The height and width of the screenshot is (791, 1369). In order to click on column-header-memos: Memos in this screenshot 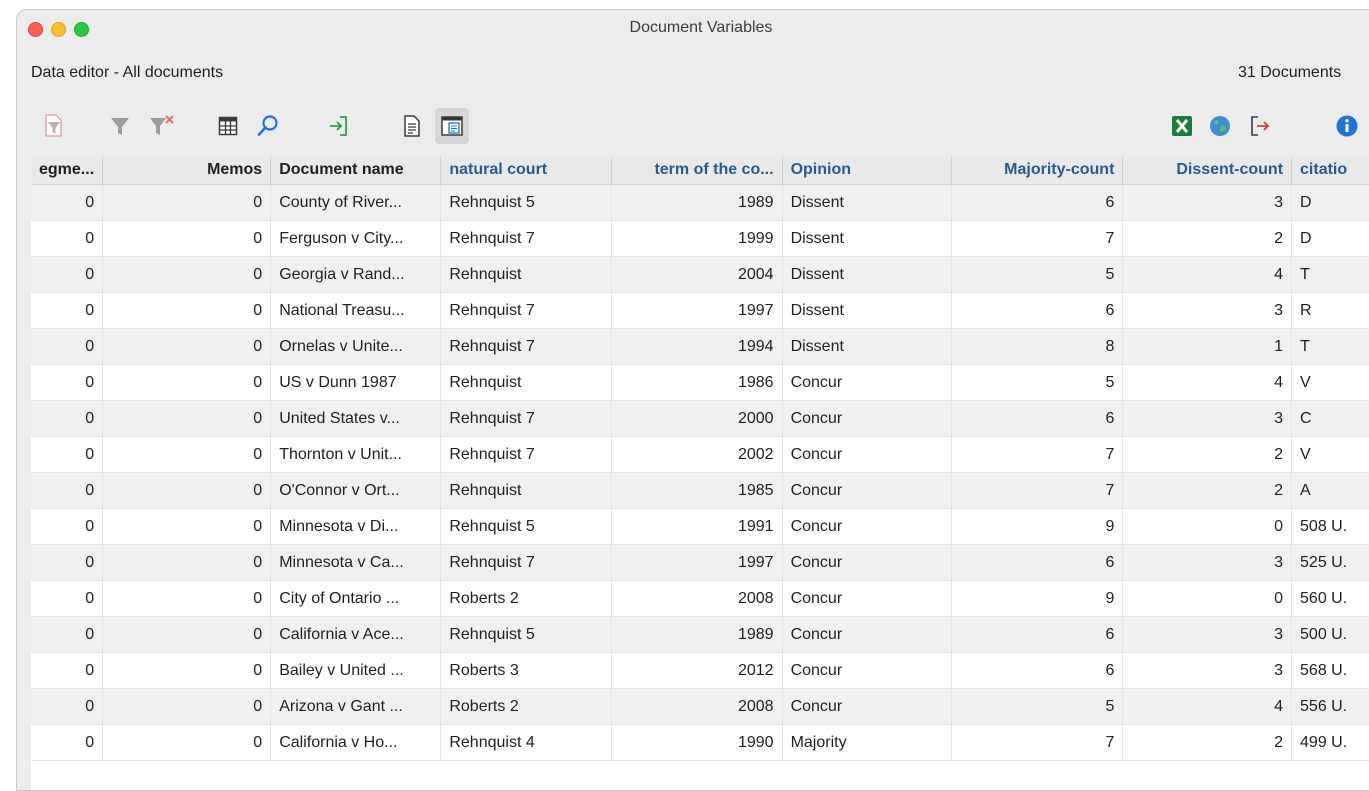, I will do `click(187, 170)`.